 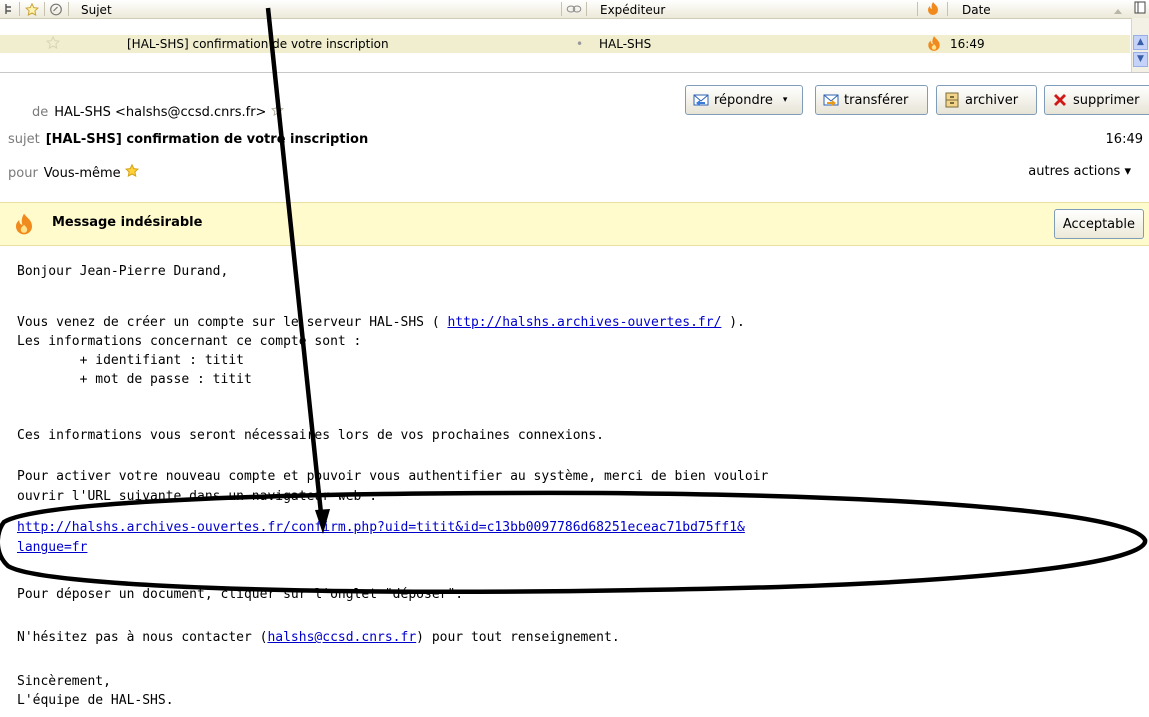 I want to click on reply-dropdown-icon: ▾, so click(x=785, y=100).